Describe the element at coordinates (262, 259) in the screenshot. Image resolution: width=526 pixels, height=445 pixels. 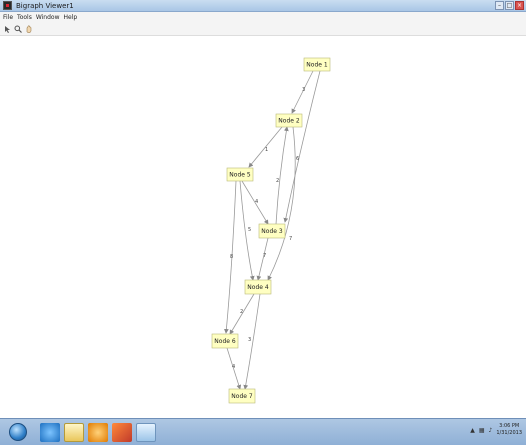
I see `edge-node3-node4` at that location.